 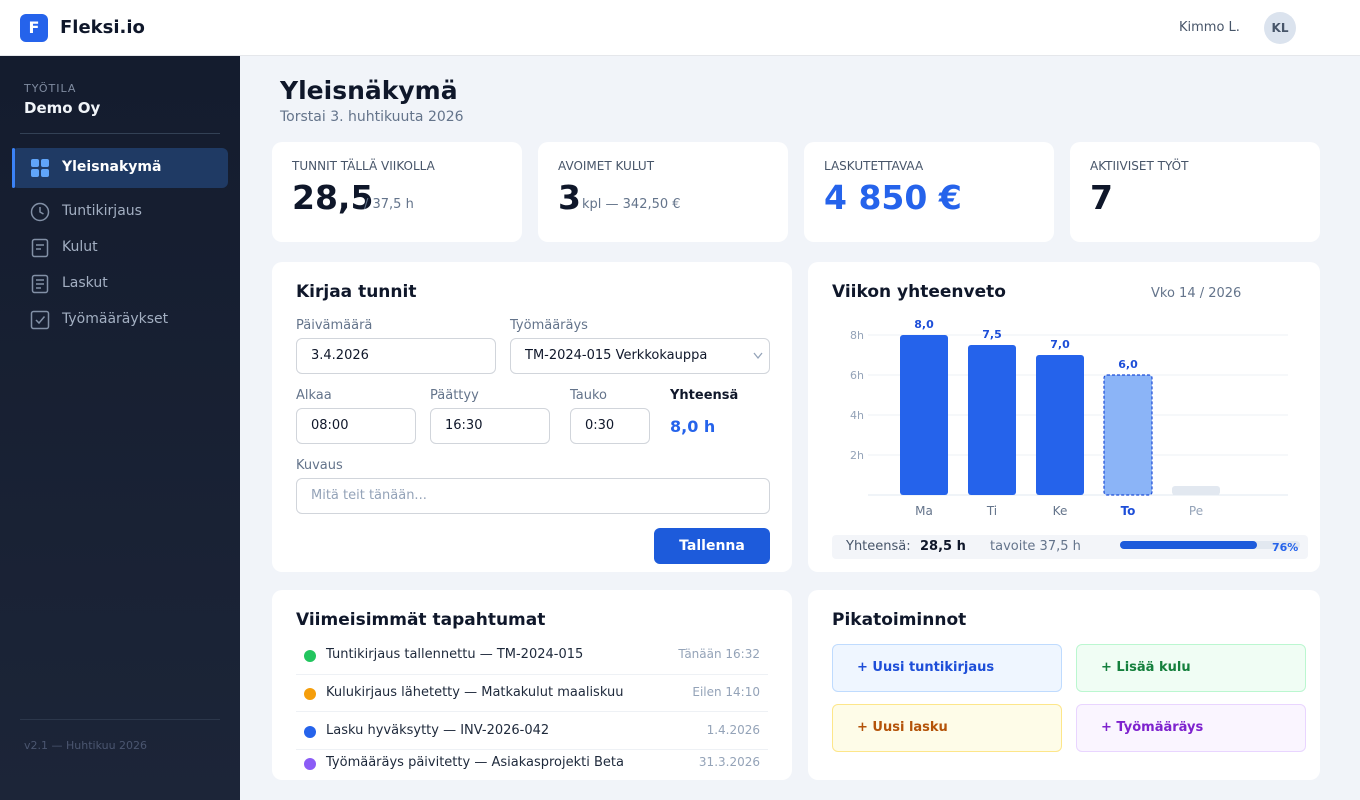 What do you see at coordinates (1196, 490) in the screenshot?
I see `bar-pe-empty` at bounding box center [1196, 490].